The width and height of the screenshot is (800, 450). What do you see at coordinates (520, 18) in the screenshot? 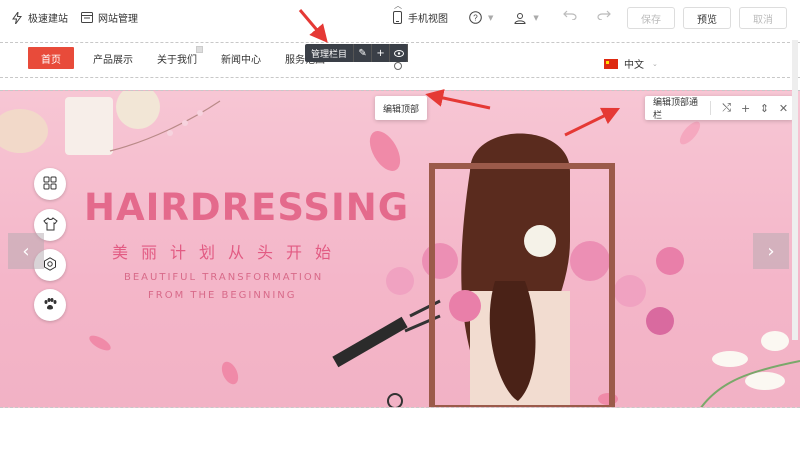
I see `user-icon` at bounding box center [520, 18].